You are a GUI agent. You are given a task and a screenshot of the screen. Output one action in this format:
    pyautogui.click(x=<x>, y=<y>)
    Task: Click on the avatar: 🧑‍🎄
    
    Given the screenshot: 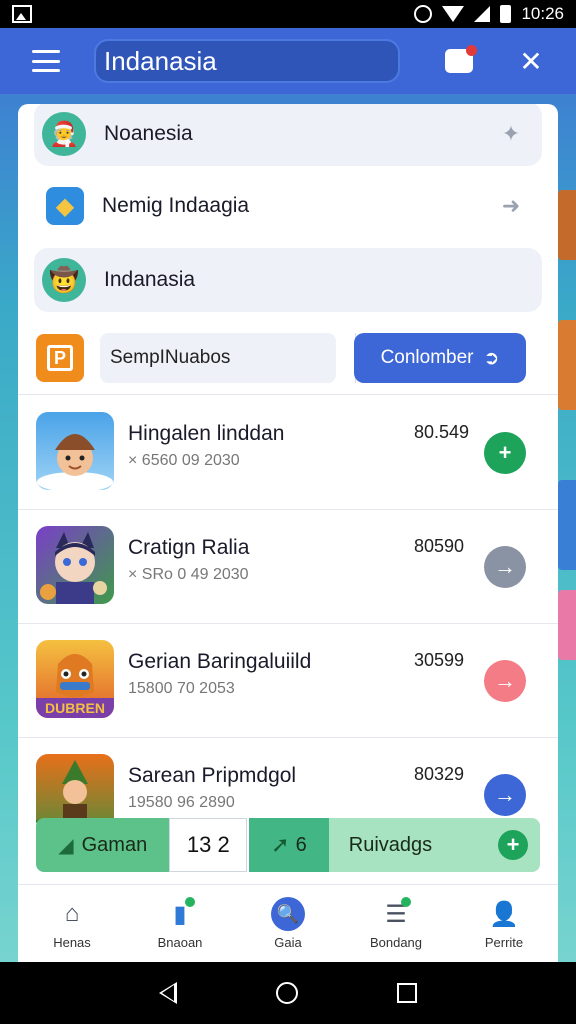 What is the action you would take?
    pyautogui.click(x=64, y=134)
    